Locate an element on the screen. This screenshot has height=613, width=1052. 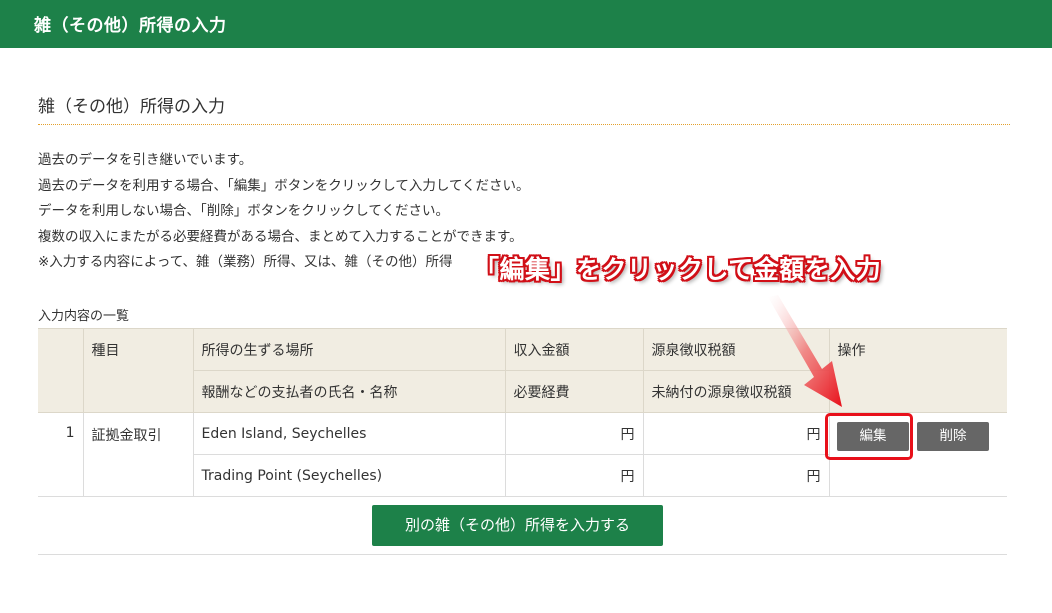
column-header-category: 種目 is located at coordinates (138, 370).